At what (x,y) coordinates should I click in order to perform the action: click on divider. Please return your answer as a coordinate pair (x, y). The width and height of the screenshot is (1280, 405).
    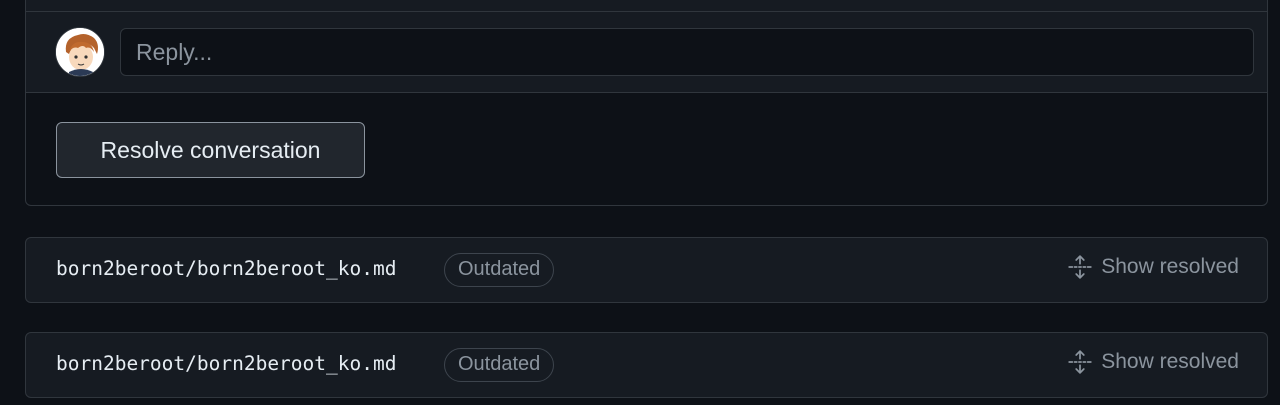
    Looking at the image, I should click on (646, 11).